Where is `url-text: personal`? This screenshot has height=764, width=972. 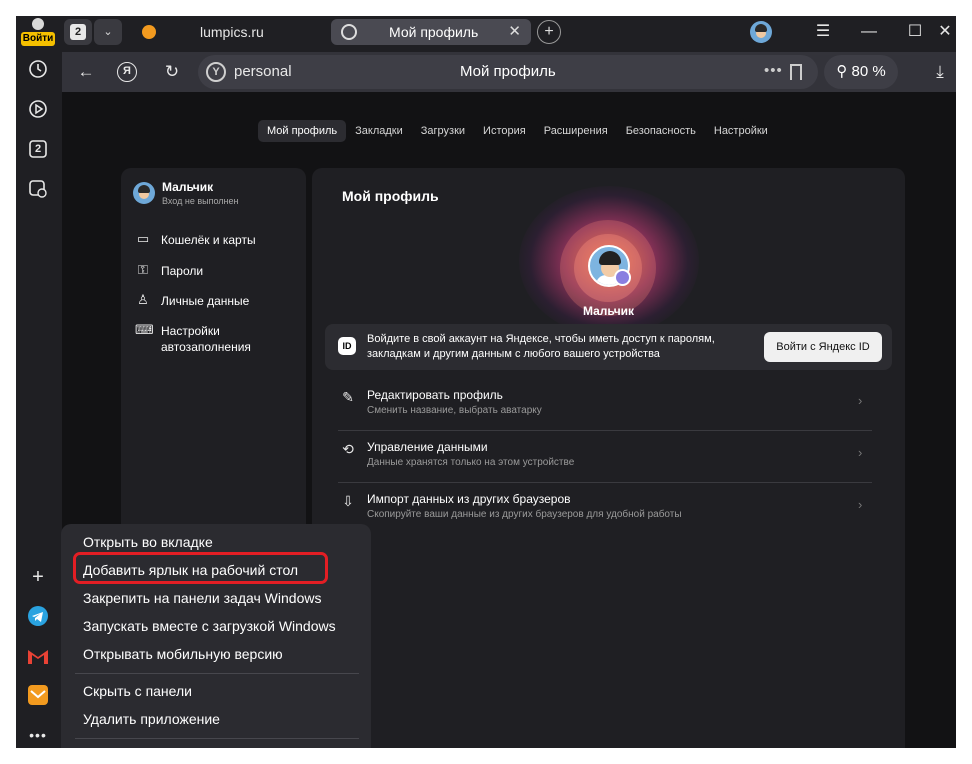 url-text: personal is located at coordinates (263, 72).